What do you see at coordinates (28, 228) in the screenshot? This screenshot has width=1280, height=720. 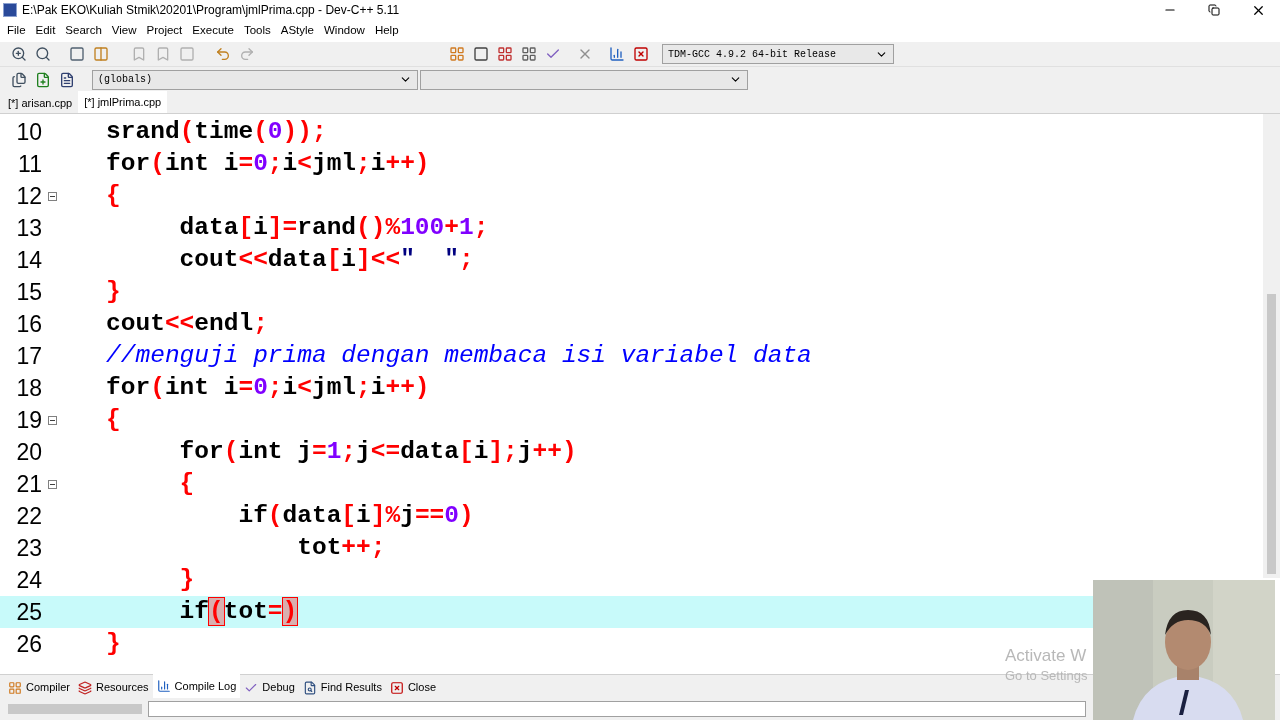 I see `line-number: 13` at bounding box center [28, 228].